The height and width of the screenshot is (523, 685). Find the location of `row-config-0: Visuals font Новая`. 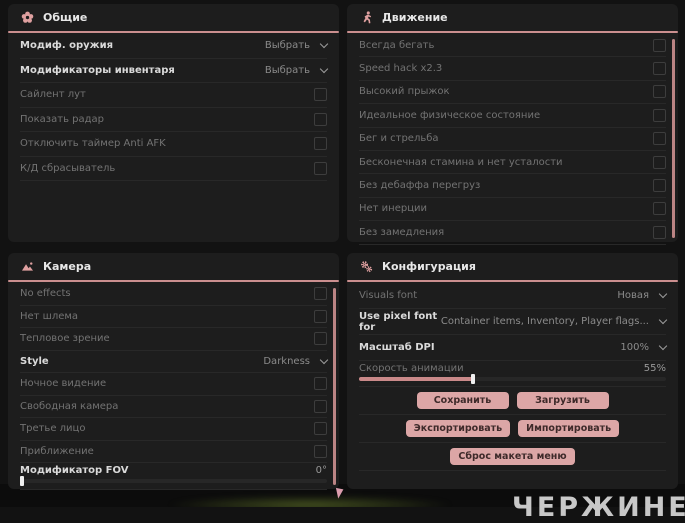

row-config-0: Visuals font Новая is located at coordinates (513, 296).